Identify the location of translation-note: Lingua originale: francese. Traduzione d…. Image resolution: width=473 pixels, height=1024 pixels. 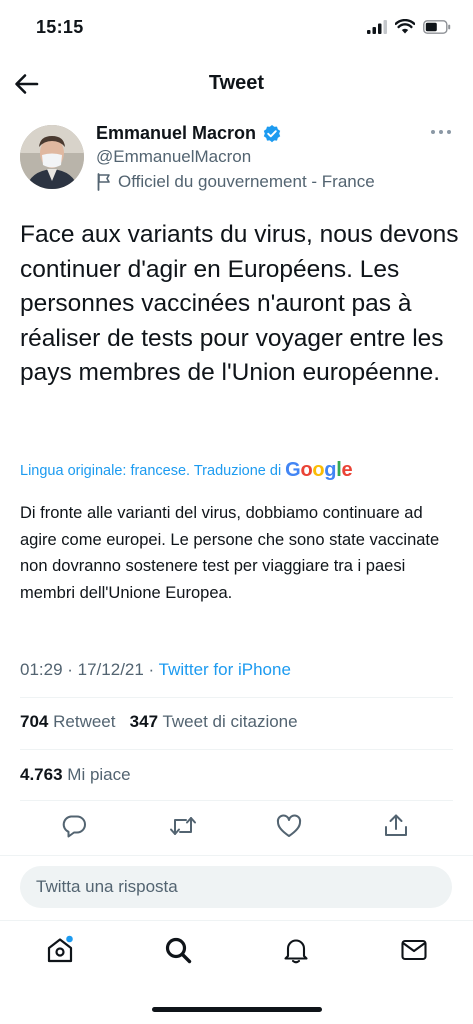
(150, 471).